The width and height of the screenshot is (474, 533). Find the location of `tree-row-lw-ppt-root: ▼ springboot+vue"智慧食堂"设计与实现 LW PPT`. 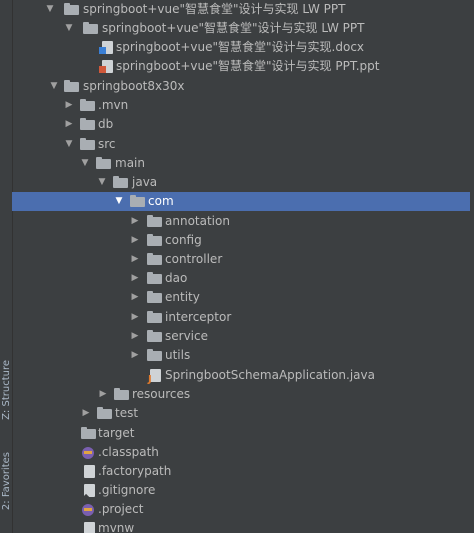

tree-row-lw-ppt-root: ▼ springboot+vue"智慧食堂"设计与实现 LW PPT is located at coordinates (241, 9).